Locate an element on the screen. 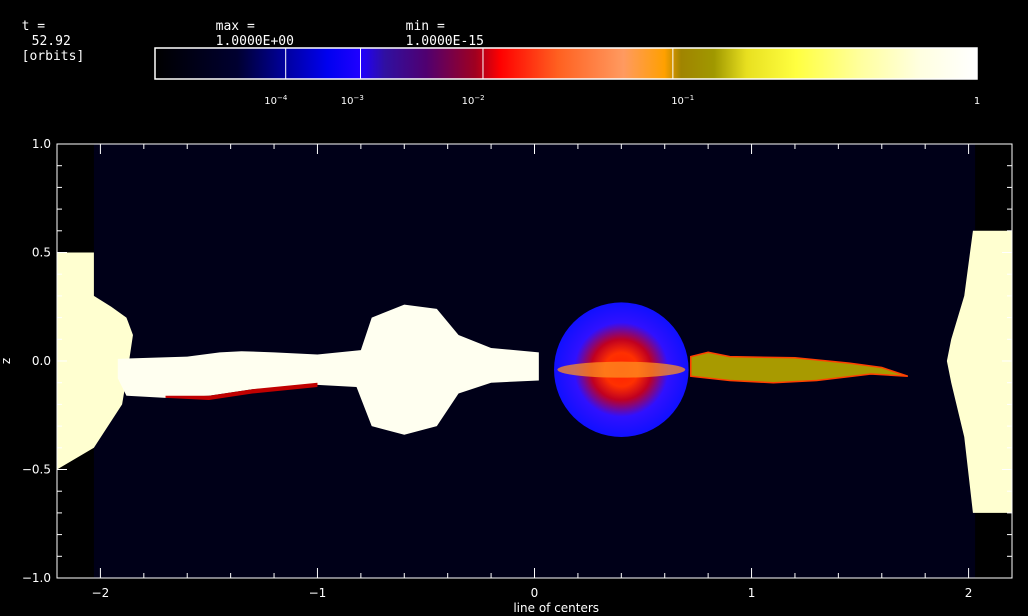 The height and width of the screenshot is (616, 1028). x-tick-label: 2 is located at coordinates (969, 593).